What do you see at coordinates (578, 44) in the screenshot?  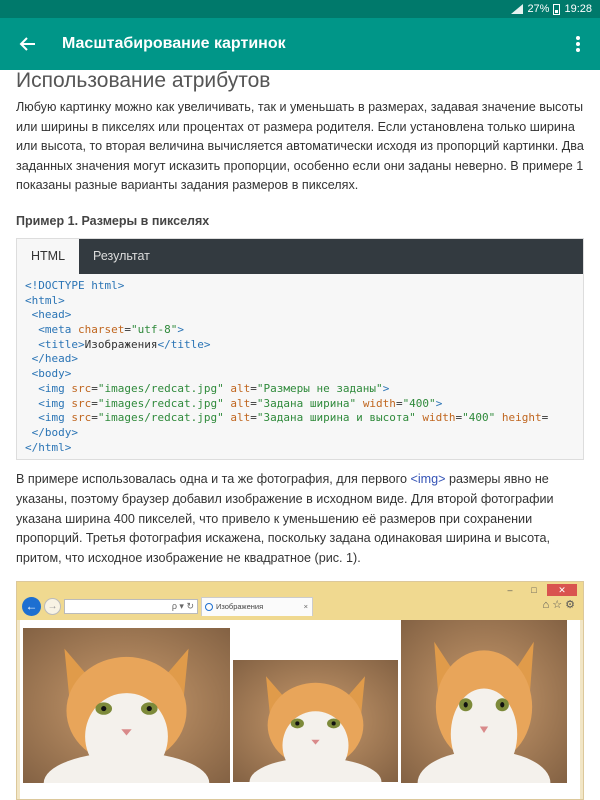 I see `more-vert-icon` at bounding box center [578, 44].